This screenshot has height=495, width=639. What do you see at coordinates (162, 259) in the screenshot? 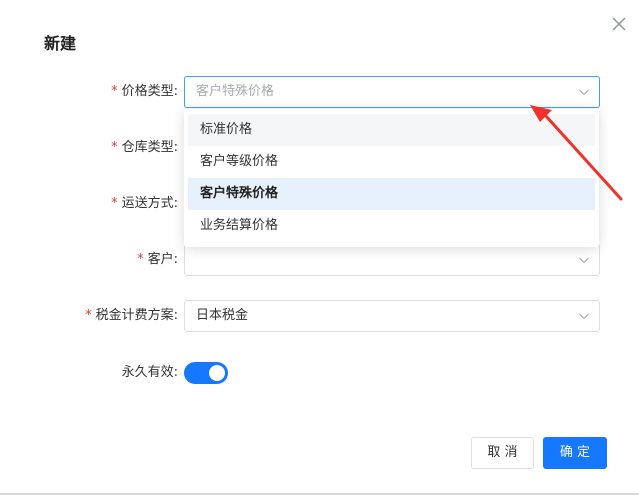
I see `customer-label-text: 客户:` at bounding box center [162, 259].